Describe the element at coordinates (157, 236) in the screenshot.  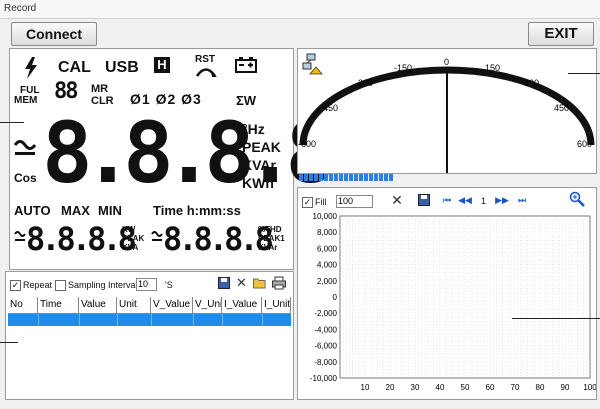
I see `small-wave-icon-right` at that location.